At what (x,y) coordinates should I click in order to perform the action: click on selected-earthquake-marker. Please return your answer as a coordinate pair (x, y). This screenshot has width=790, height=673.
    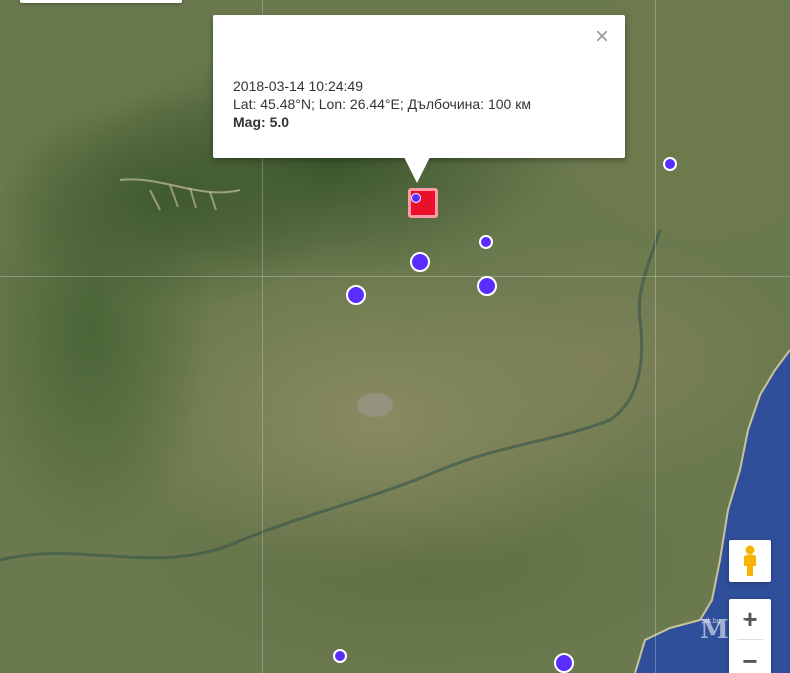
    Looking at the image, I should click on (423, 203).